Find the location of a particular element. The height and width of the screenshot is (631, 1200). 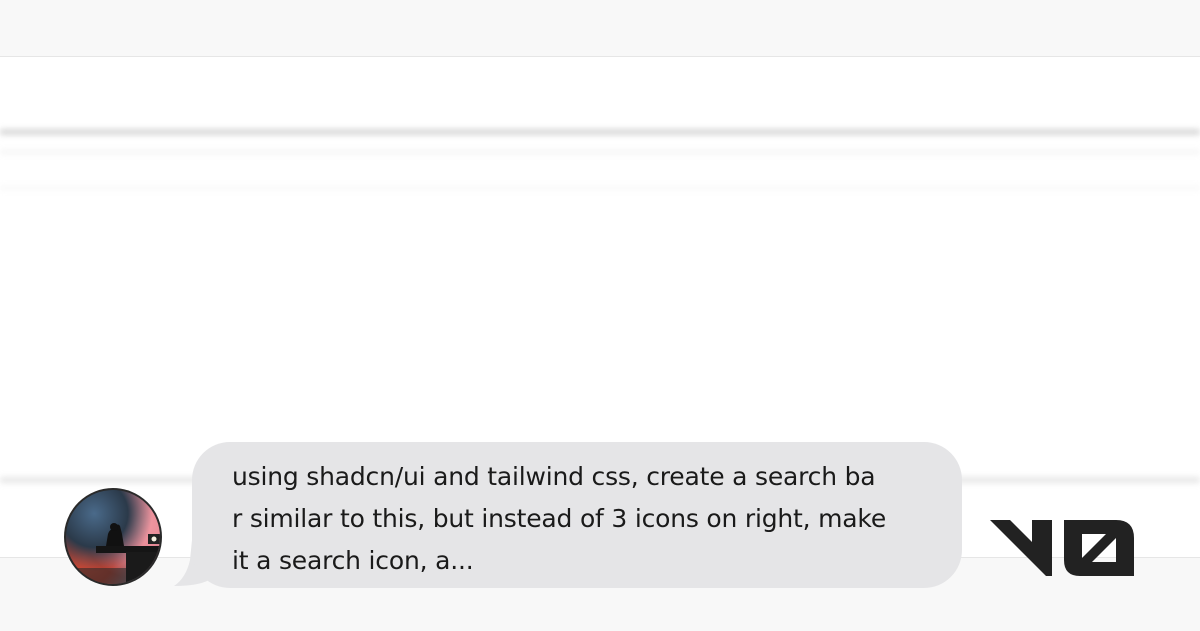

v0-logo-icon is located at coordinates (1062, 548).